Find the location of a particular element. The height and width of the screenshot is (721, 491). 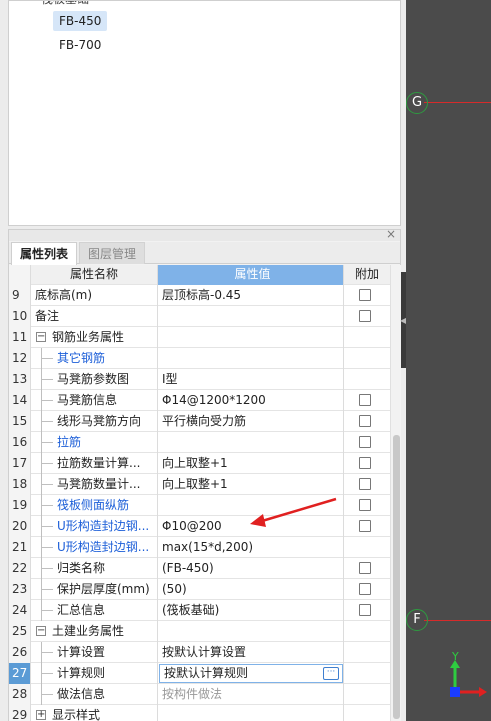

property-value: max(15*d,200) is located at coordinates (251, 547).